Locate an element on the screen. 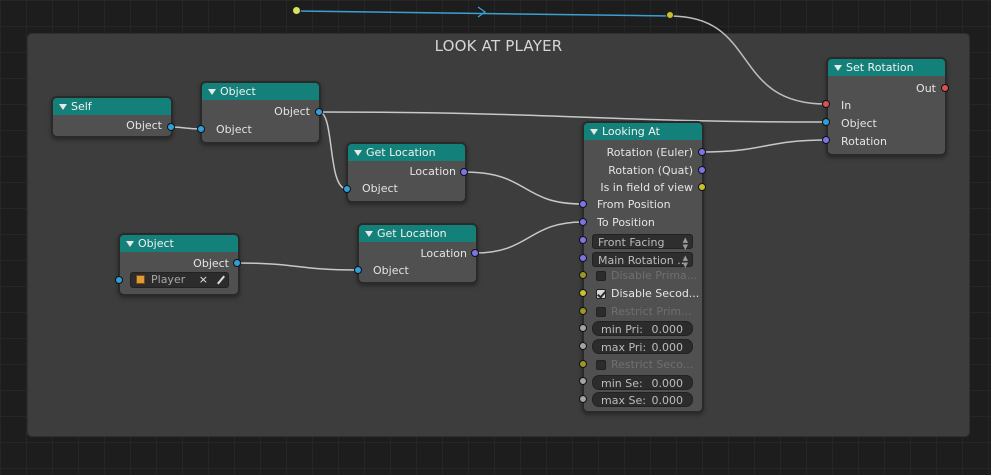 The image size is (991, 475). output-label: Out is located at coordinates (926, 88).